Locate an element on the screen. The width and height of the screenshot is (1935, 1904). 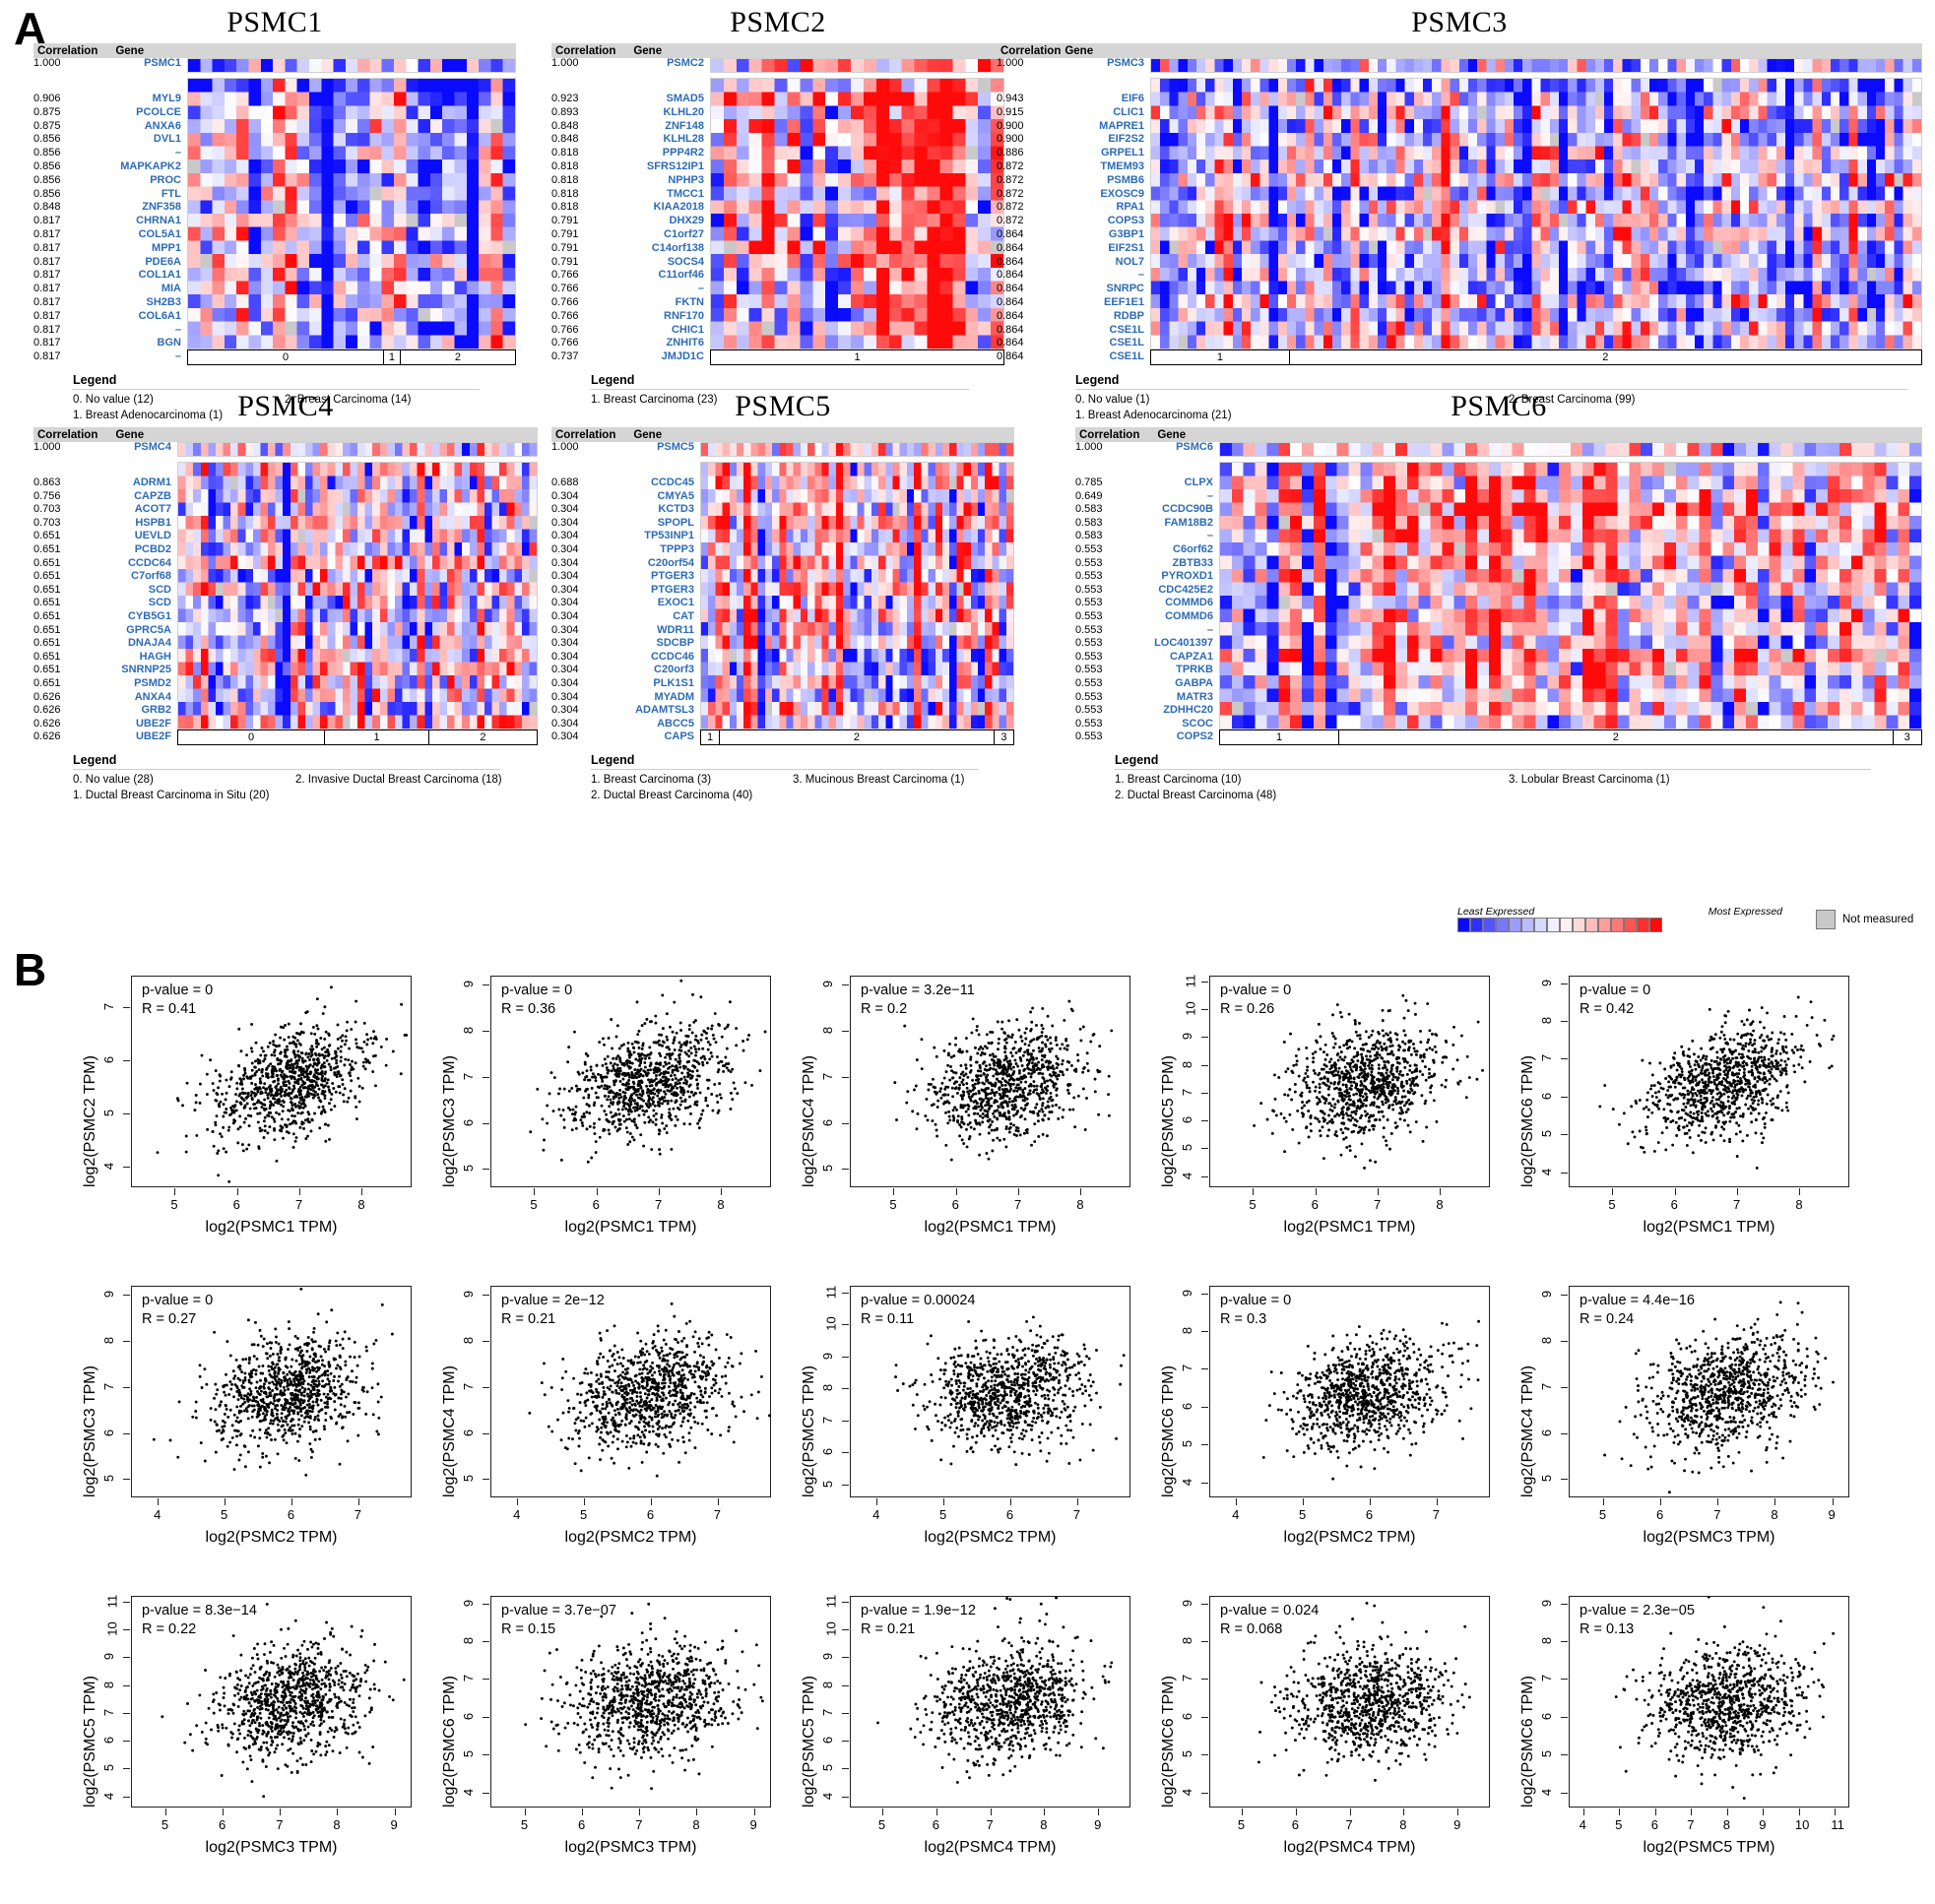
gene-name: CDC425E2 is located at coordinates (1185, 591).